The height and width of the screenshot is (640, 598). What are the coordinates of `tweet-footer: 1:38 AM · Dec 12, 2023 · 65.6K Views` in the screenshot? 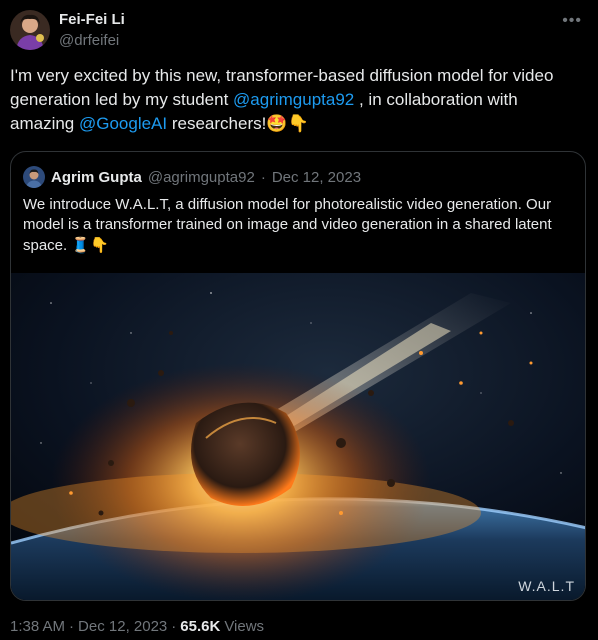 It's located at (137, 626).